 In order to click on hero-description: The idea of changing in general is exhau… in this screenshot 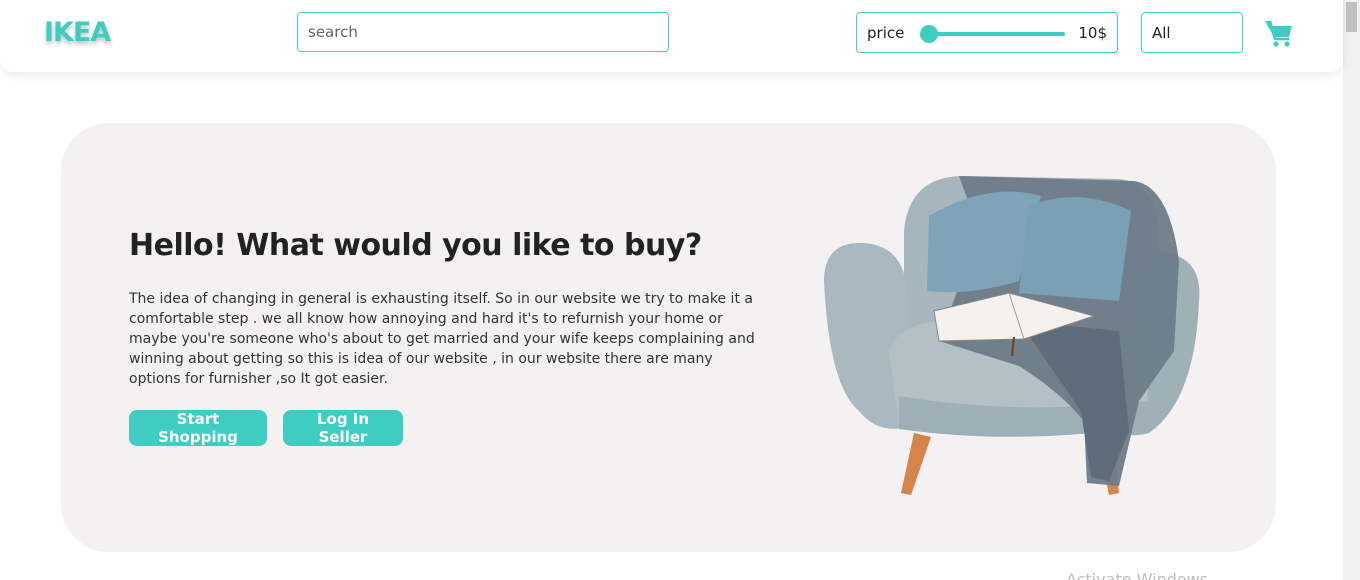, I will do `click(442, 339)`.